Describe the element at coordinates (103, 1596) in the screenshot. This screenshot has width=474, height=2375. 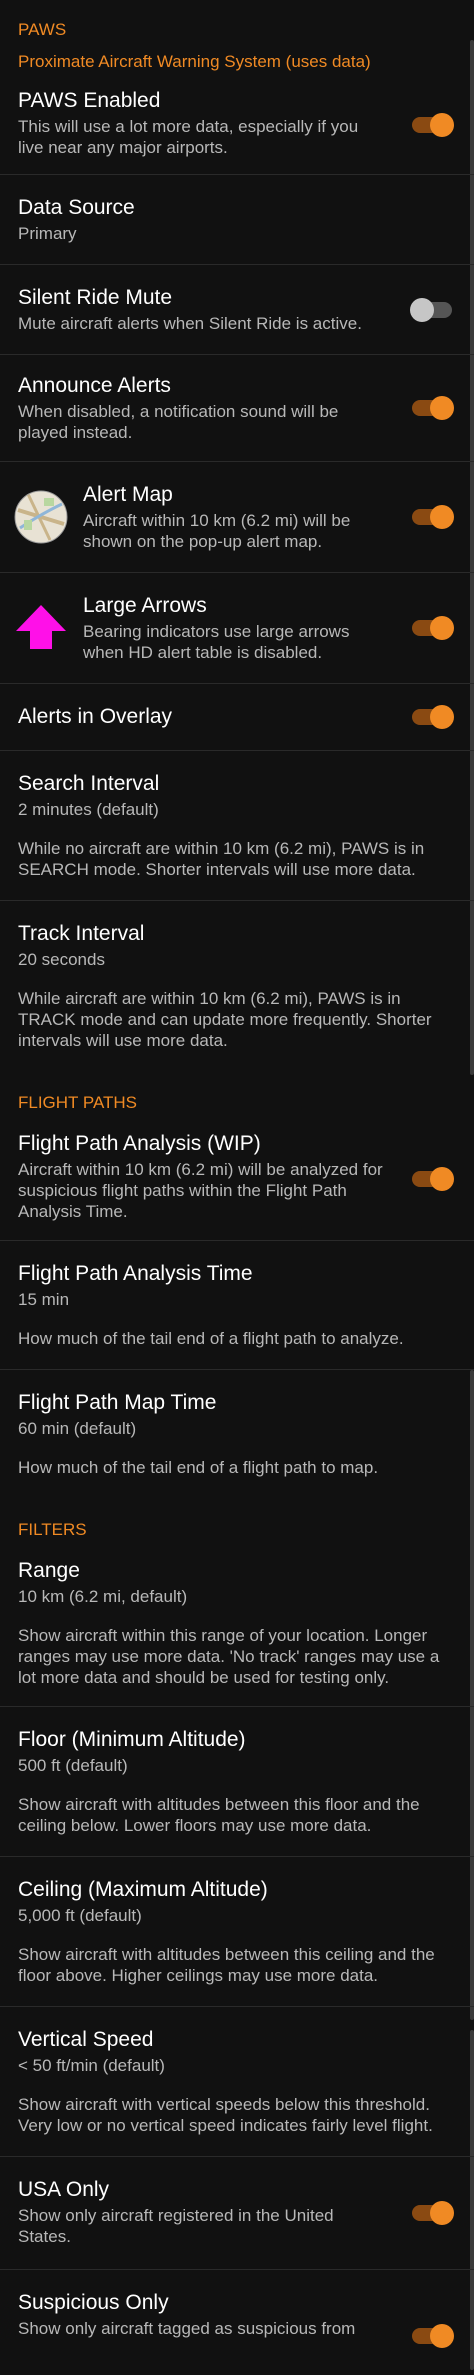
I see `range-value: 10 km (6.2 mi, default)` at that location.